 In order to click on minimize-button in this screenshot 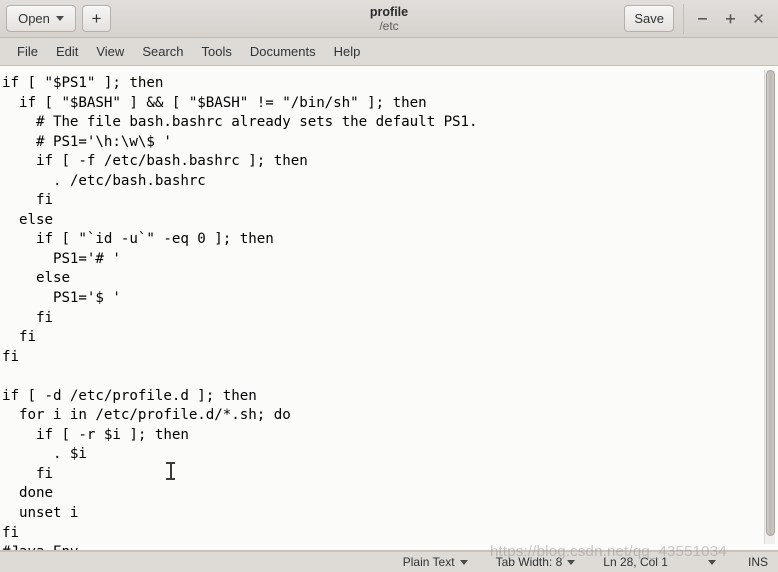, I will do `click(702, 19)`.